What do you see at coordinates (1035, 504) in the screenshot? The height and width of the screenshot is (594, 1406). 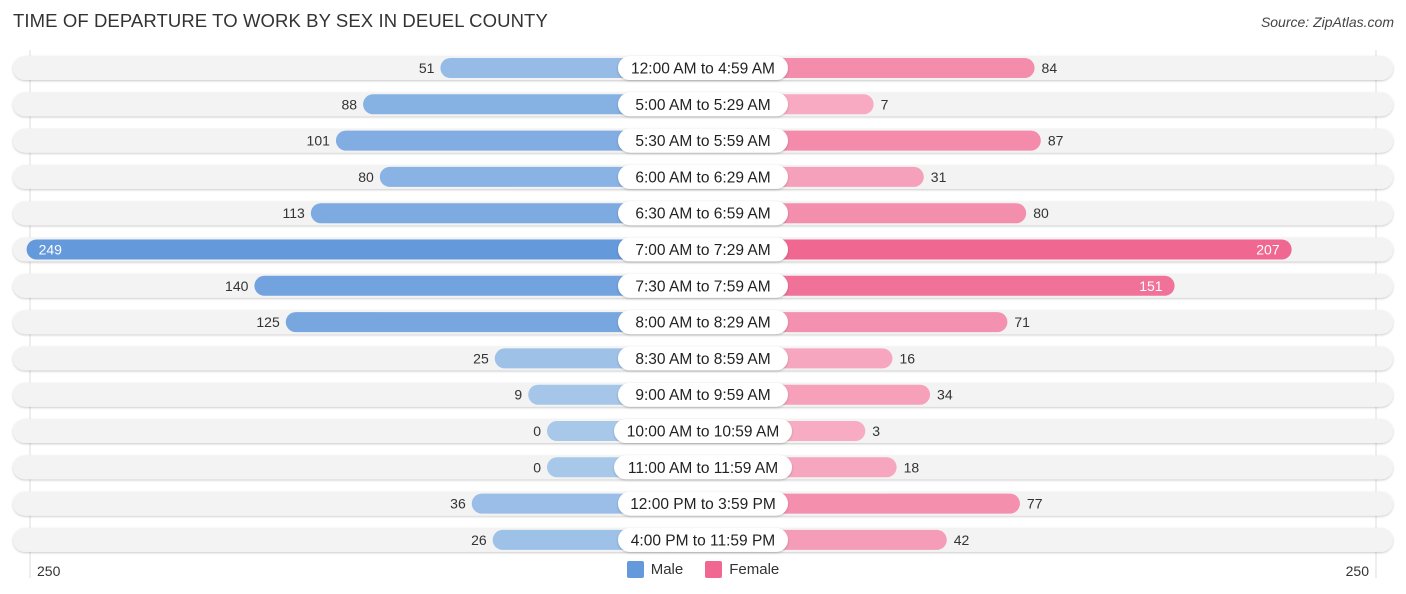 I see `value-label-female: 77` at bounding box center [1035, 504].